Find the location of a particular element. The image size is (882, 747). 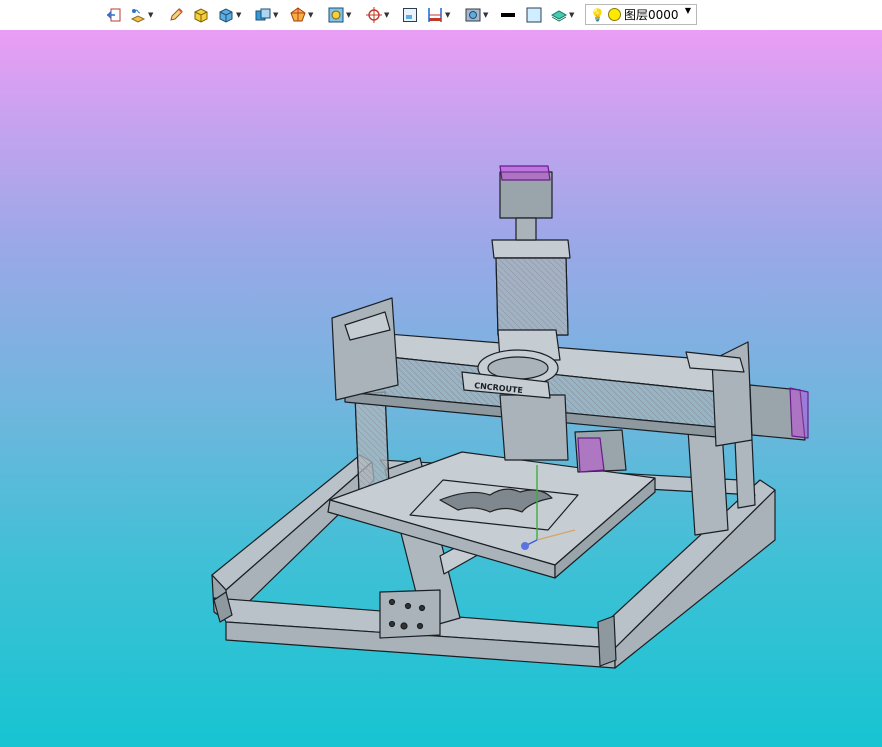

z-stepper-motor is located at coordinates (526, 203).